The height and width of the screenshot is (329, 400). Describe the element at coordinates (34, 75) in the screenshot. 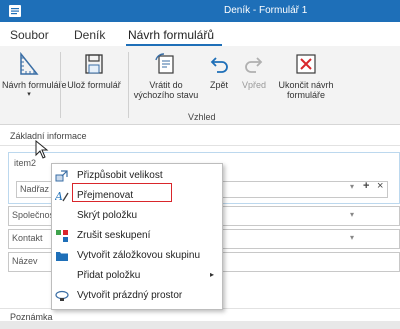

I see `form-design-button: Návrh formuláře ▾` at that location.